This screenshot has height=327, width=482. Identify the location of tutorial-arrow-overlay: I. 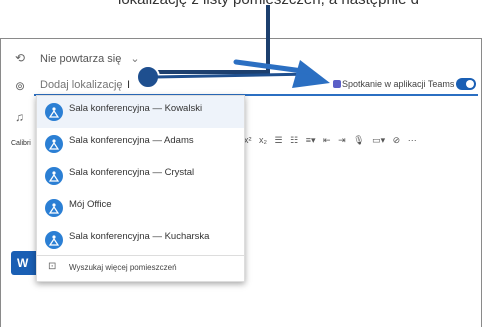
(228, 48).